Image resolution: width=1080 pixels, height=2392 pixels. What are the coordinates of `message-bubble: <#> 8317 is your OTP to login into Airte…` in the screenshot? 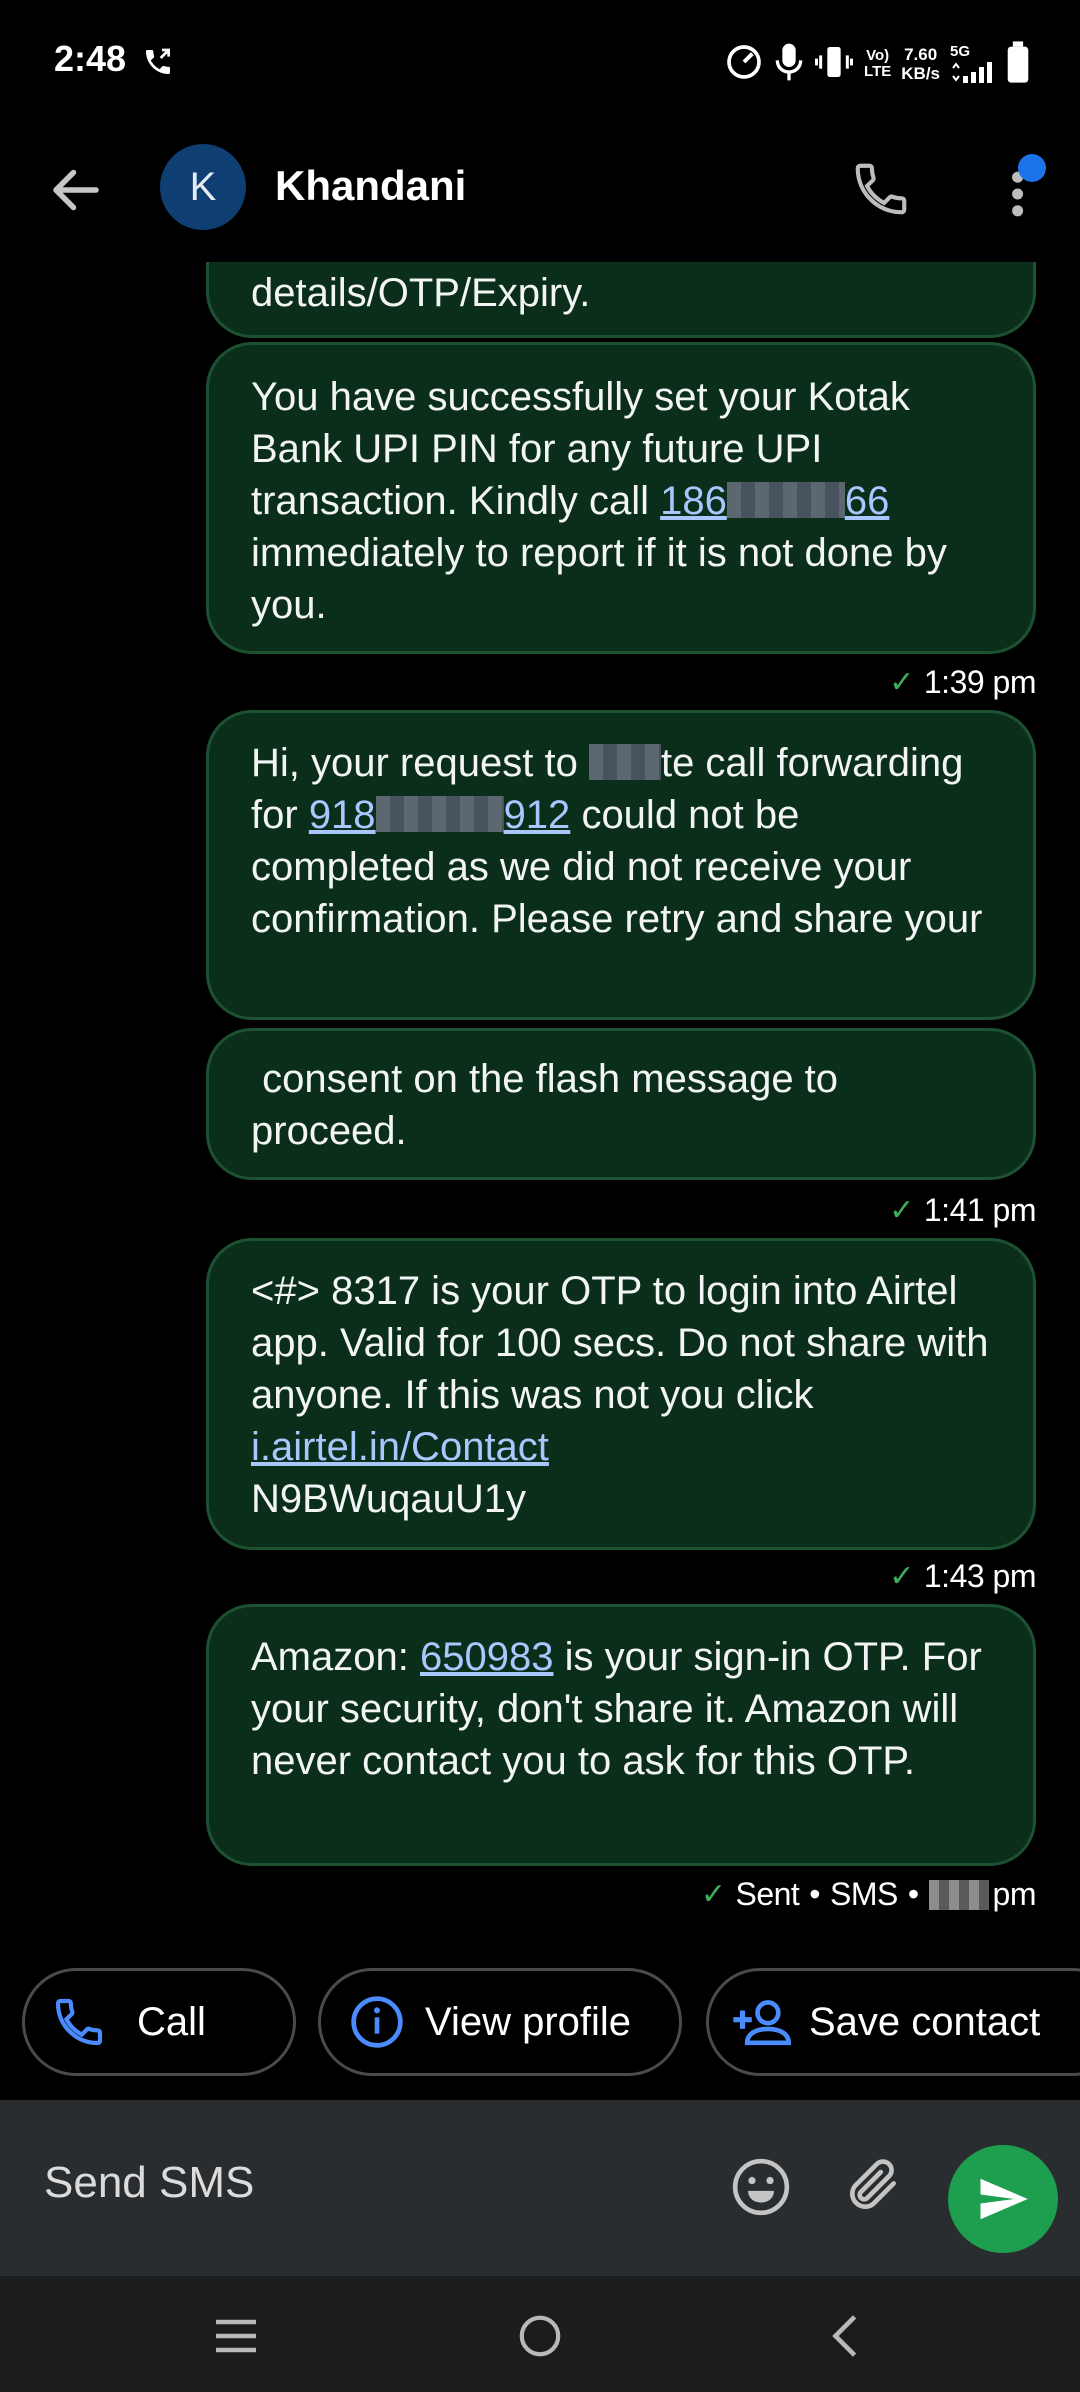 It's located at (621, 1394).